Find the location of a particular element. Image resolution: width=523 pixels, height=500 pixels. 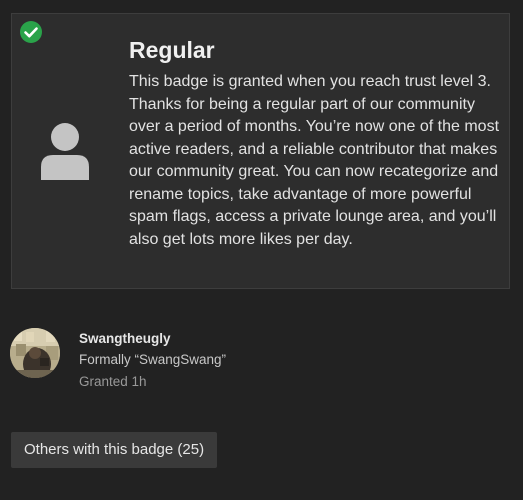

others-with-badge-button: Others with this badge (25) is located at coordinates (114, 450).